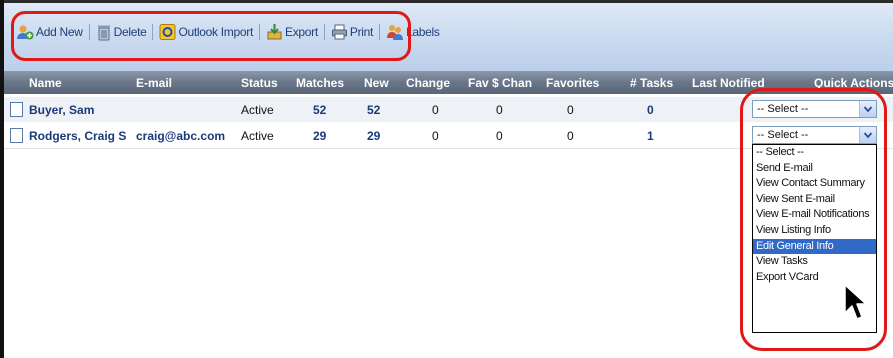  Describe the element at coordinates (651, 83) in the screenshot. I see `column-header-tasks: # Tasks` at that location.